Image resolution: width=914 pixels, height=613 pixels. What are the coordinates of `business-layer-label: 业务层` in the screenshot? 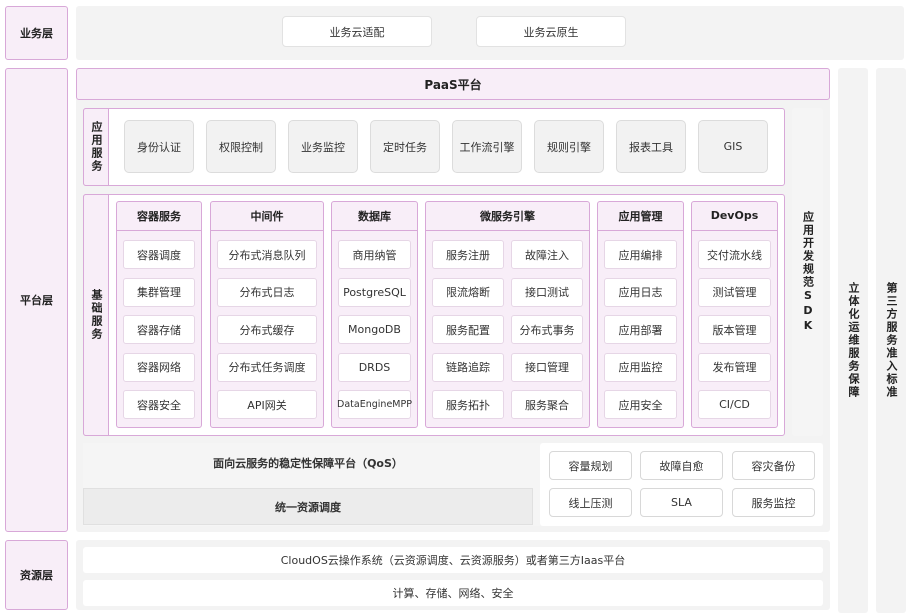 It's located at (36, 33).